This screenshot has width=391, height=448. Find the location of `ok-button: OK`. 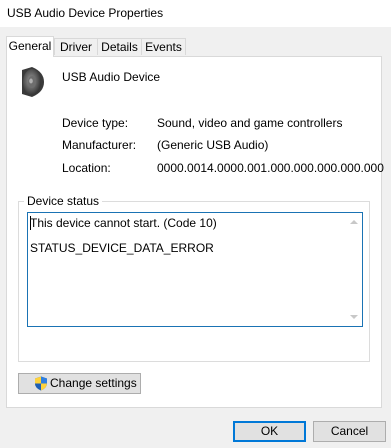

ok-button: OK is located at coordinates (269, 431).